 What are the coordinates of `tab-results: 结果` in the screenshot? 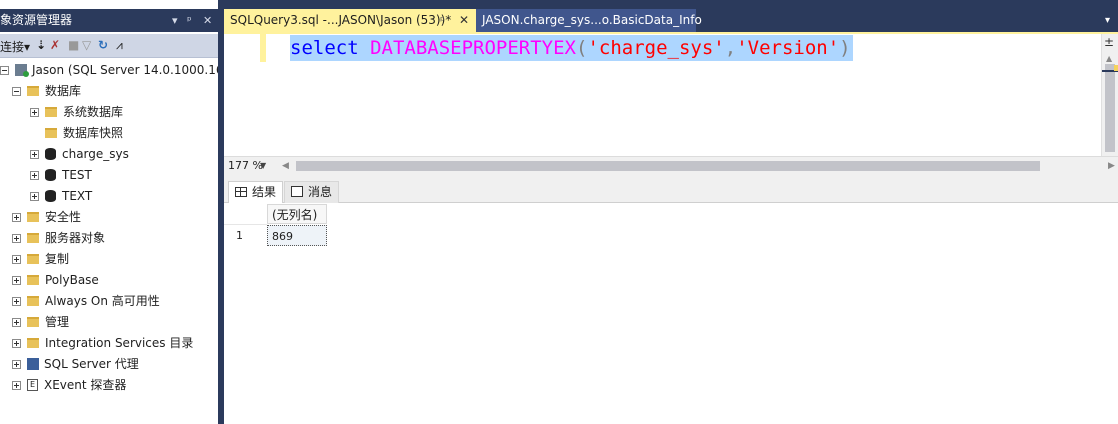 It's located at (255, 192).